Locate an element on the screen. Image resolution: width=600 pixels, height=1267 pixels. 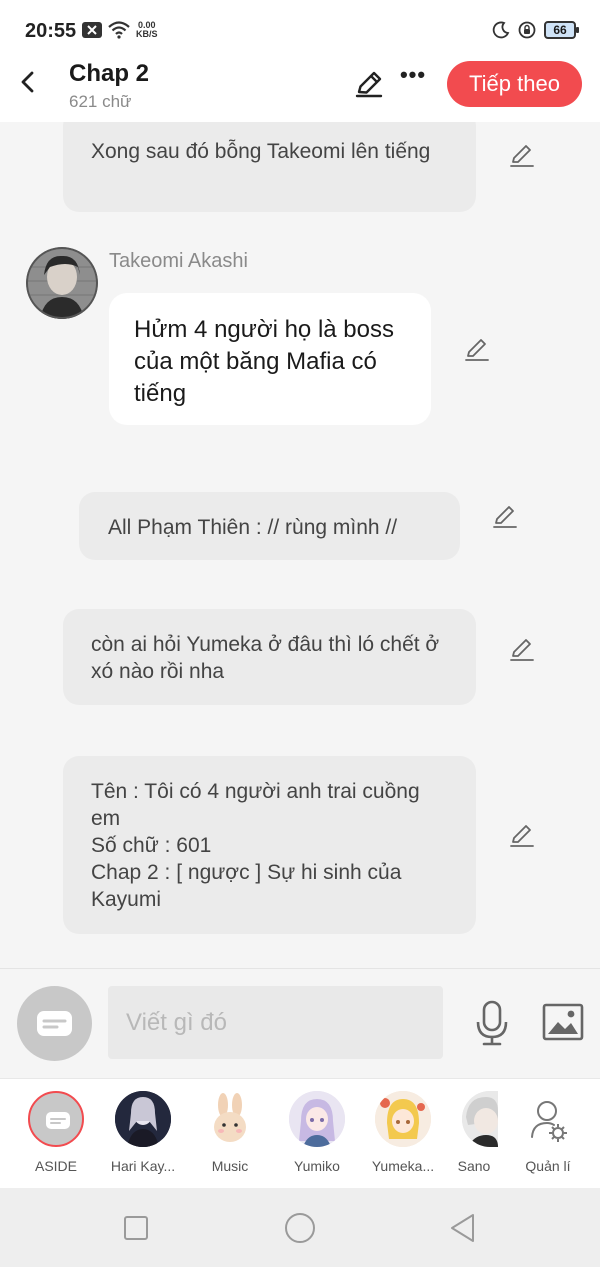
net-speed-unit: KB/S is located at coordinates (147, 34).